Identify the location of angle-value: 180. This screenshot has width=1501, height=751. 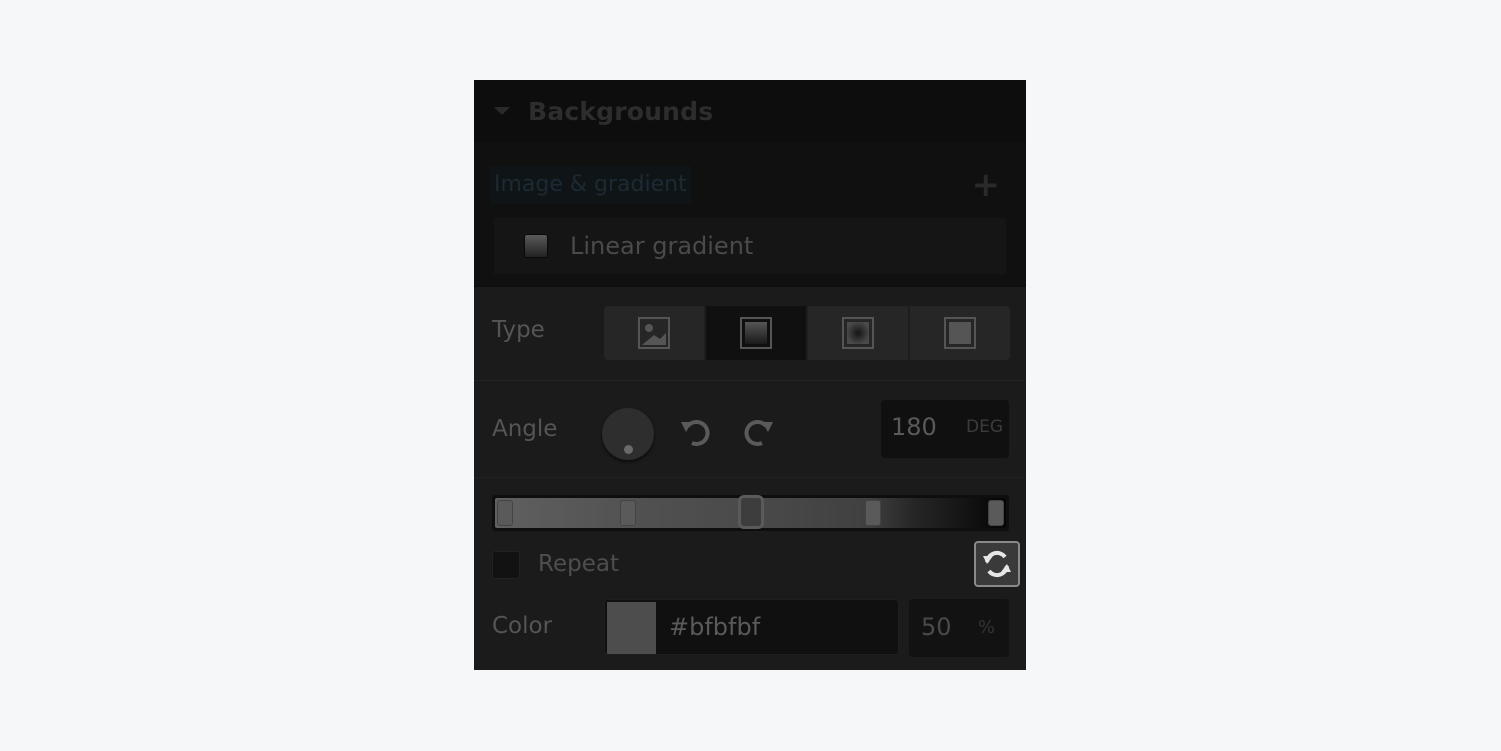
(914, 427).